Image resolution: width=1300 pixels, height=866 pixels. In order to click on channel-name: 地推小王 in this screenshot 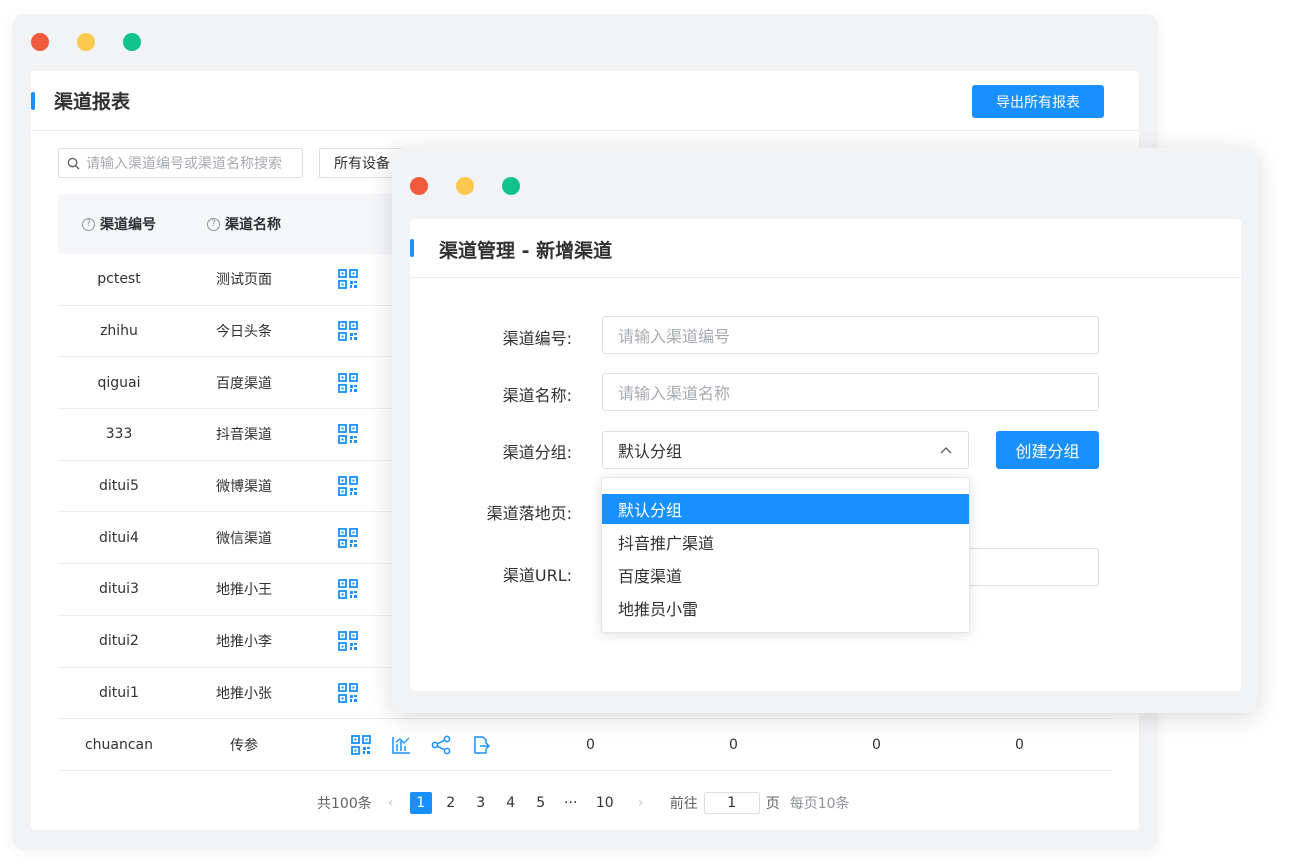, I will do `click(244, 590)`.